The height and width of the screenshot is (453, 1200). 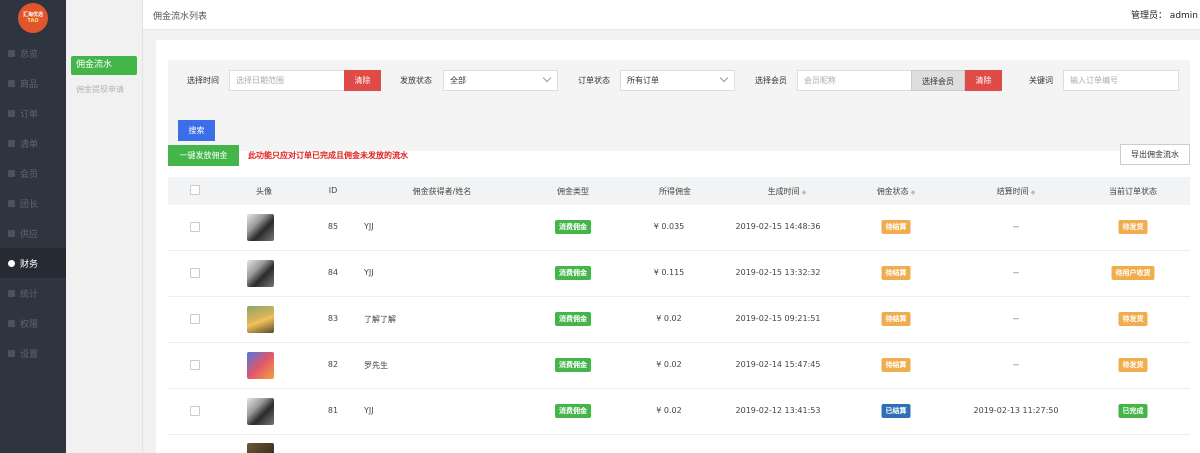 I want to click on row-created-time: 2019-02-12 13:41:53, so click(x=778, y=410).